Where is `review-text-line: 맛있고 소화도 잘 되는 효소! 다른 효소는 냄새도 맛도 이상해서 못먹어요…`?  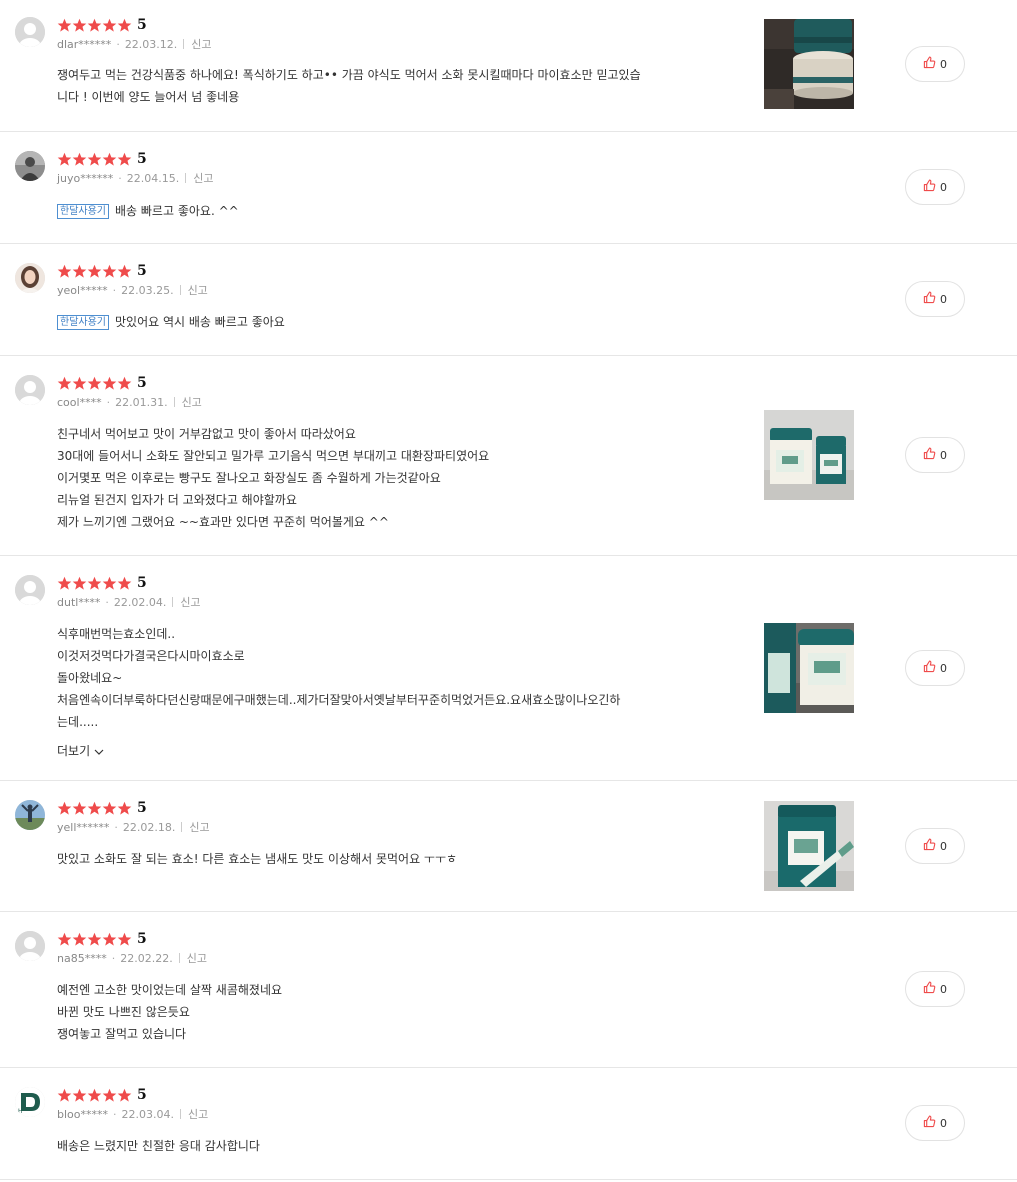 review-text-line: 맛있고 소화도 잘 되는 효소! 다른 효소는 냄새도 맛도 이상해서 못먹어요… is located at coordinates (392, 859).